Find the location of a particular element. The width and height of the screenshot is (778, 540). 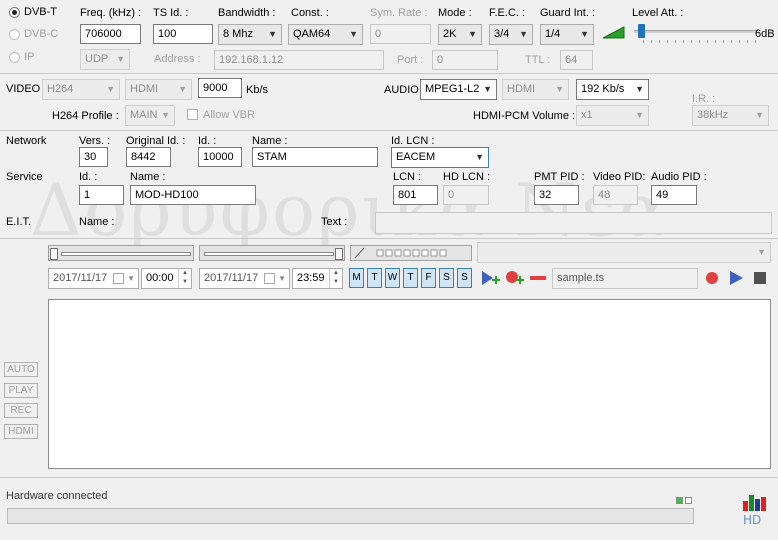

video-bitrate-input: 9000 is located at coordinates (220, 88).